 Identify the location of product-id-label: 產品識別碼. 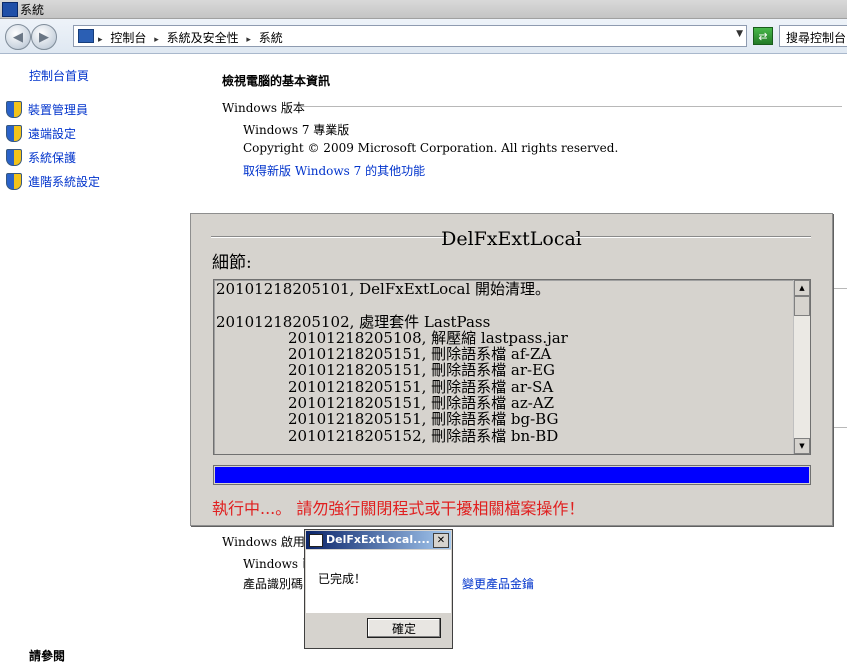
(273, 584).